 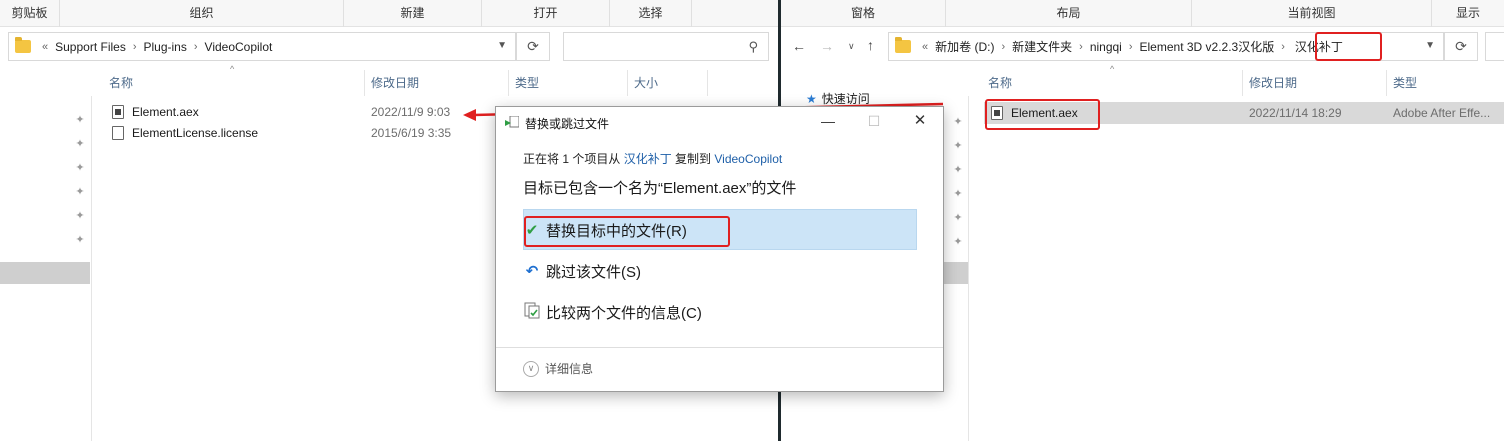 I want to click on quick-access-label: 快速访问, so click(x=845, y=99).